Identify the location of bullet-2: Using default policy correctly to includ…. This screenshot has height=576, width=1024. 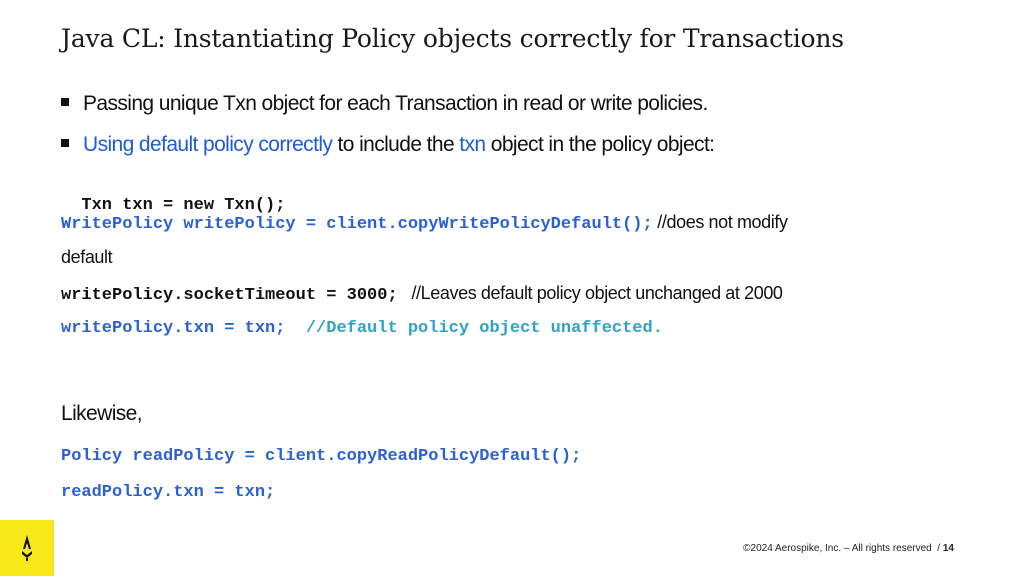
(388, 145).